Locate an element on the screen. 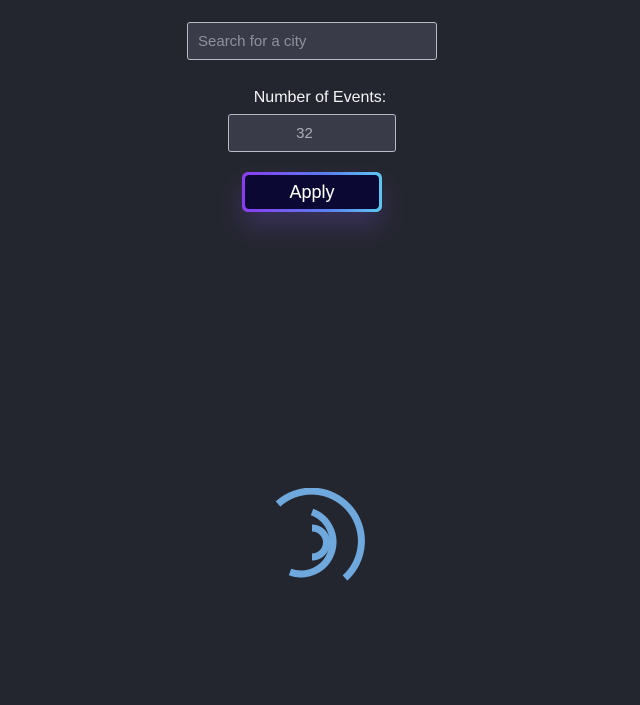  spinner-inner-arc is located at coordinates (320, 542).